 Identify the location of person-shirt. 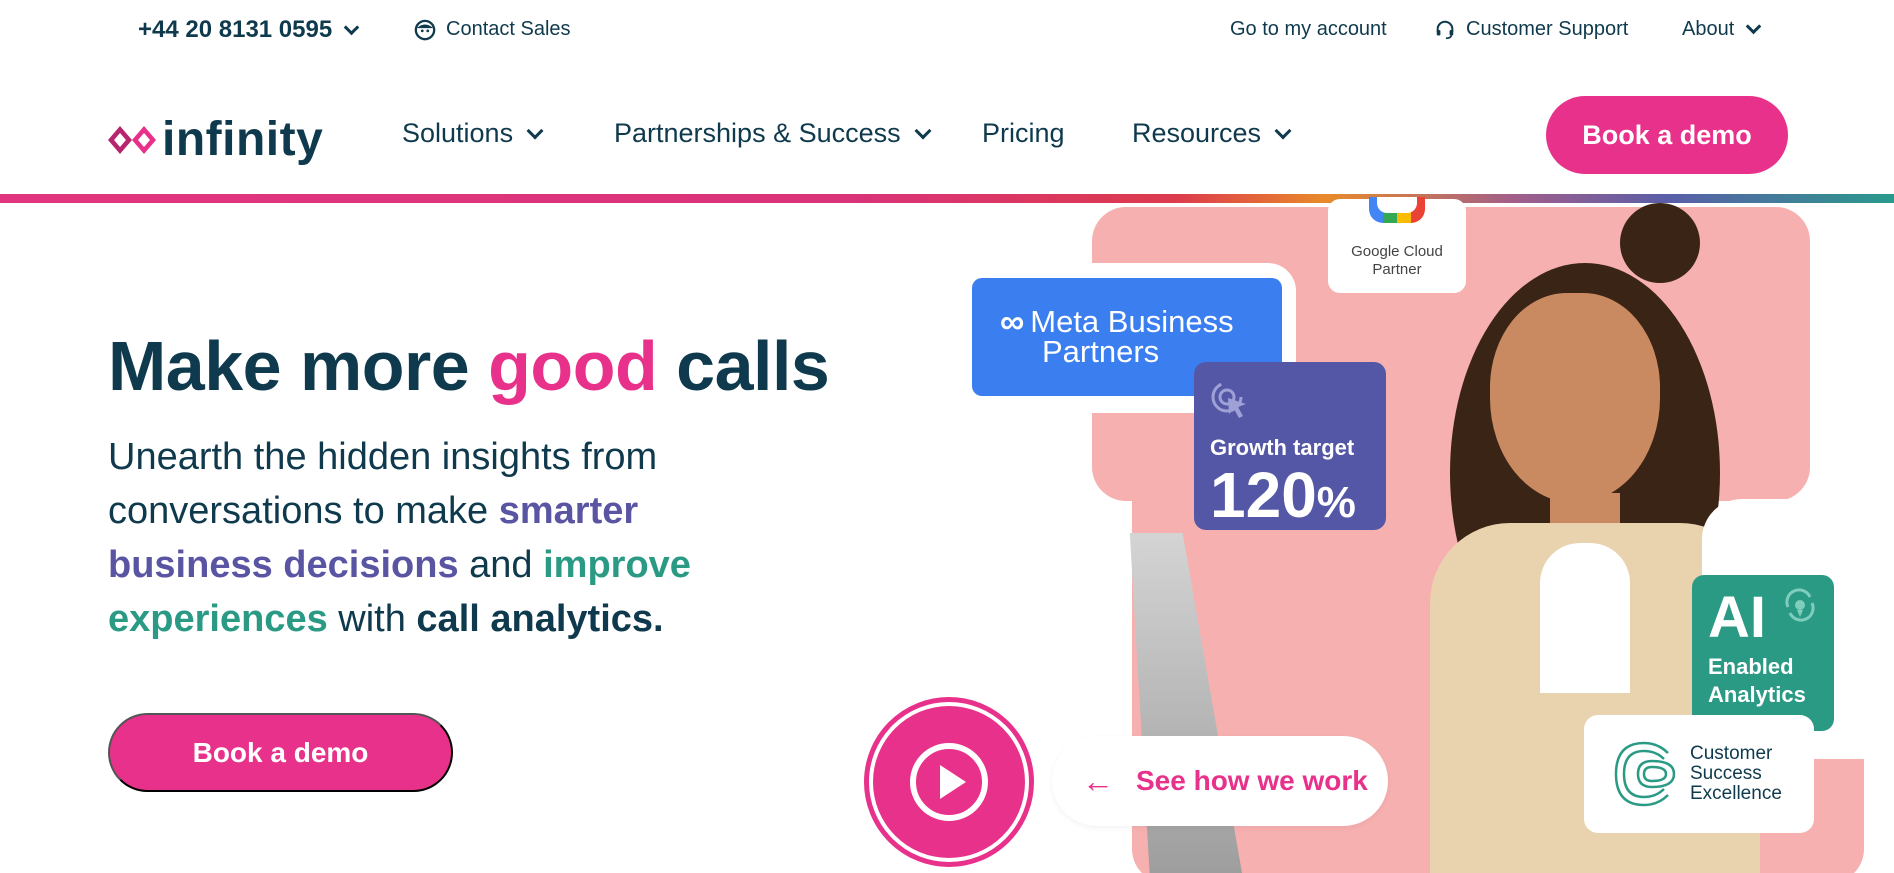
(1585, 618).